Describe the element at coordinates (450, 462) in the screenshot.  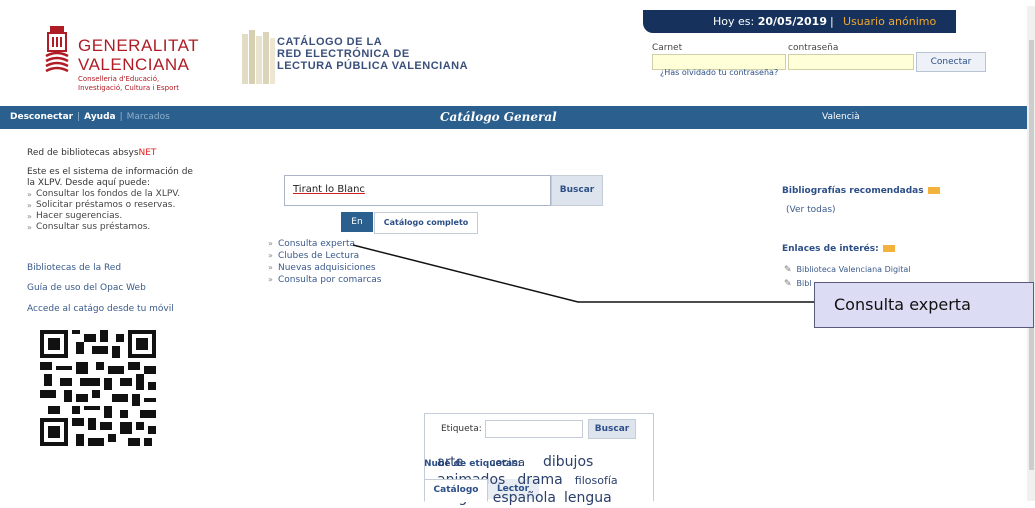
I see `tag-item: arte` at that location.